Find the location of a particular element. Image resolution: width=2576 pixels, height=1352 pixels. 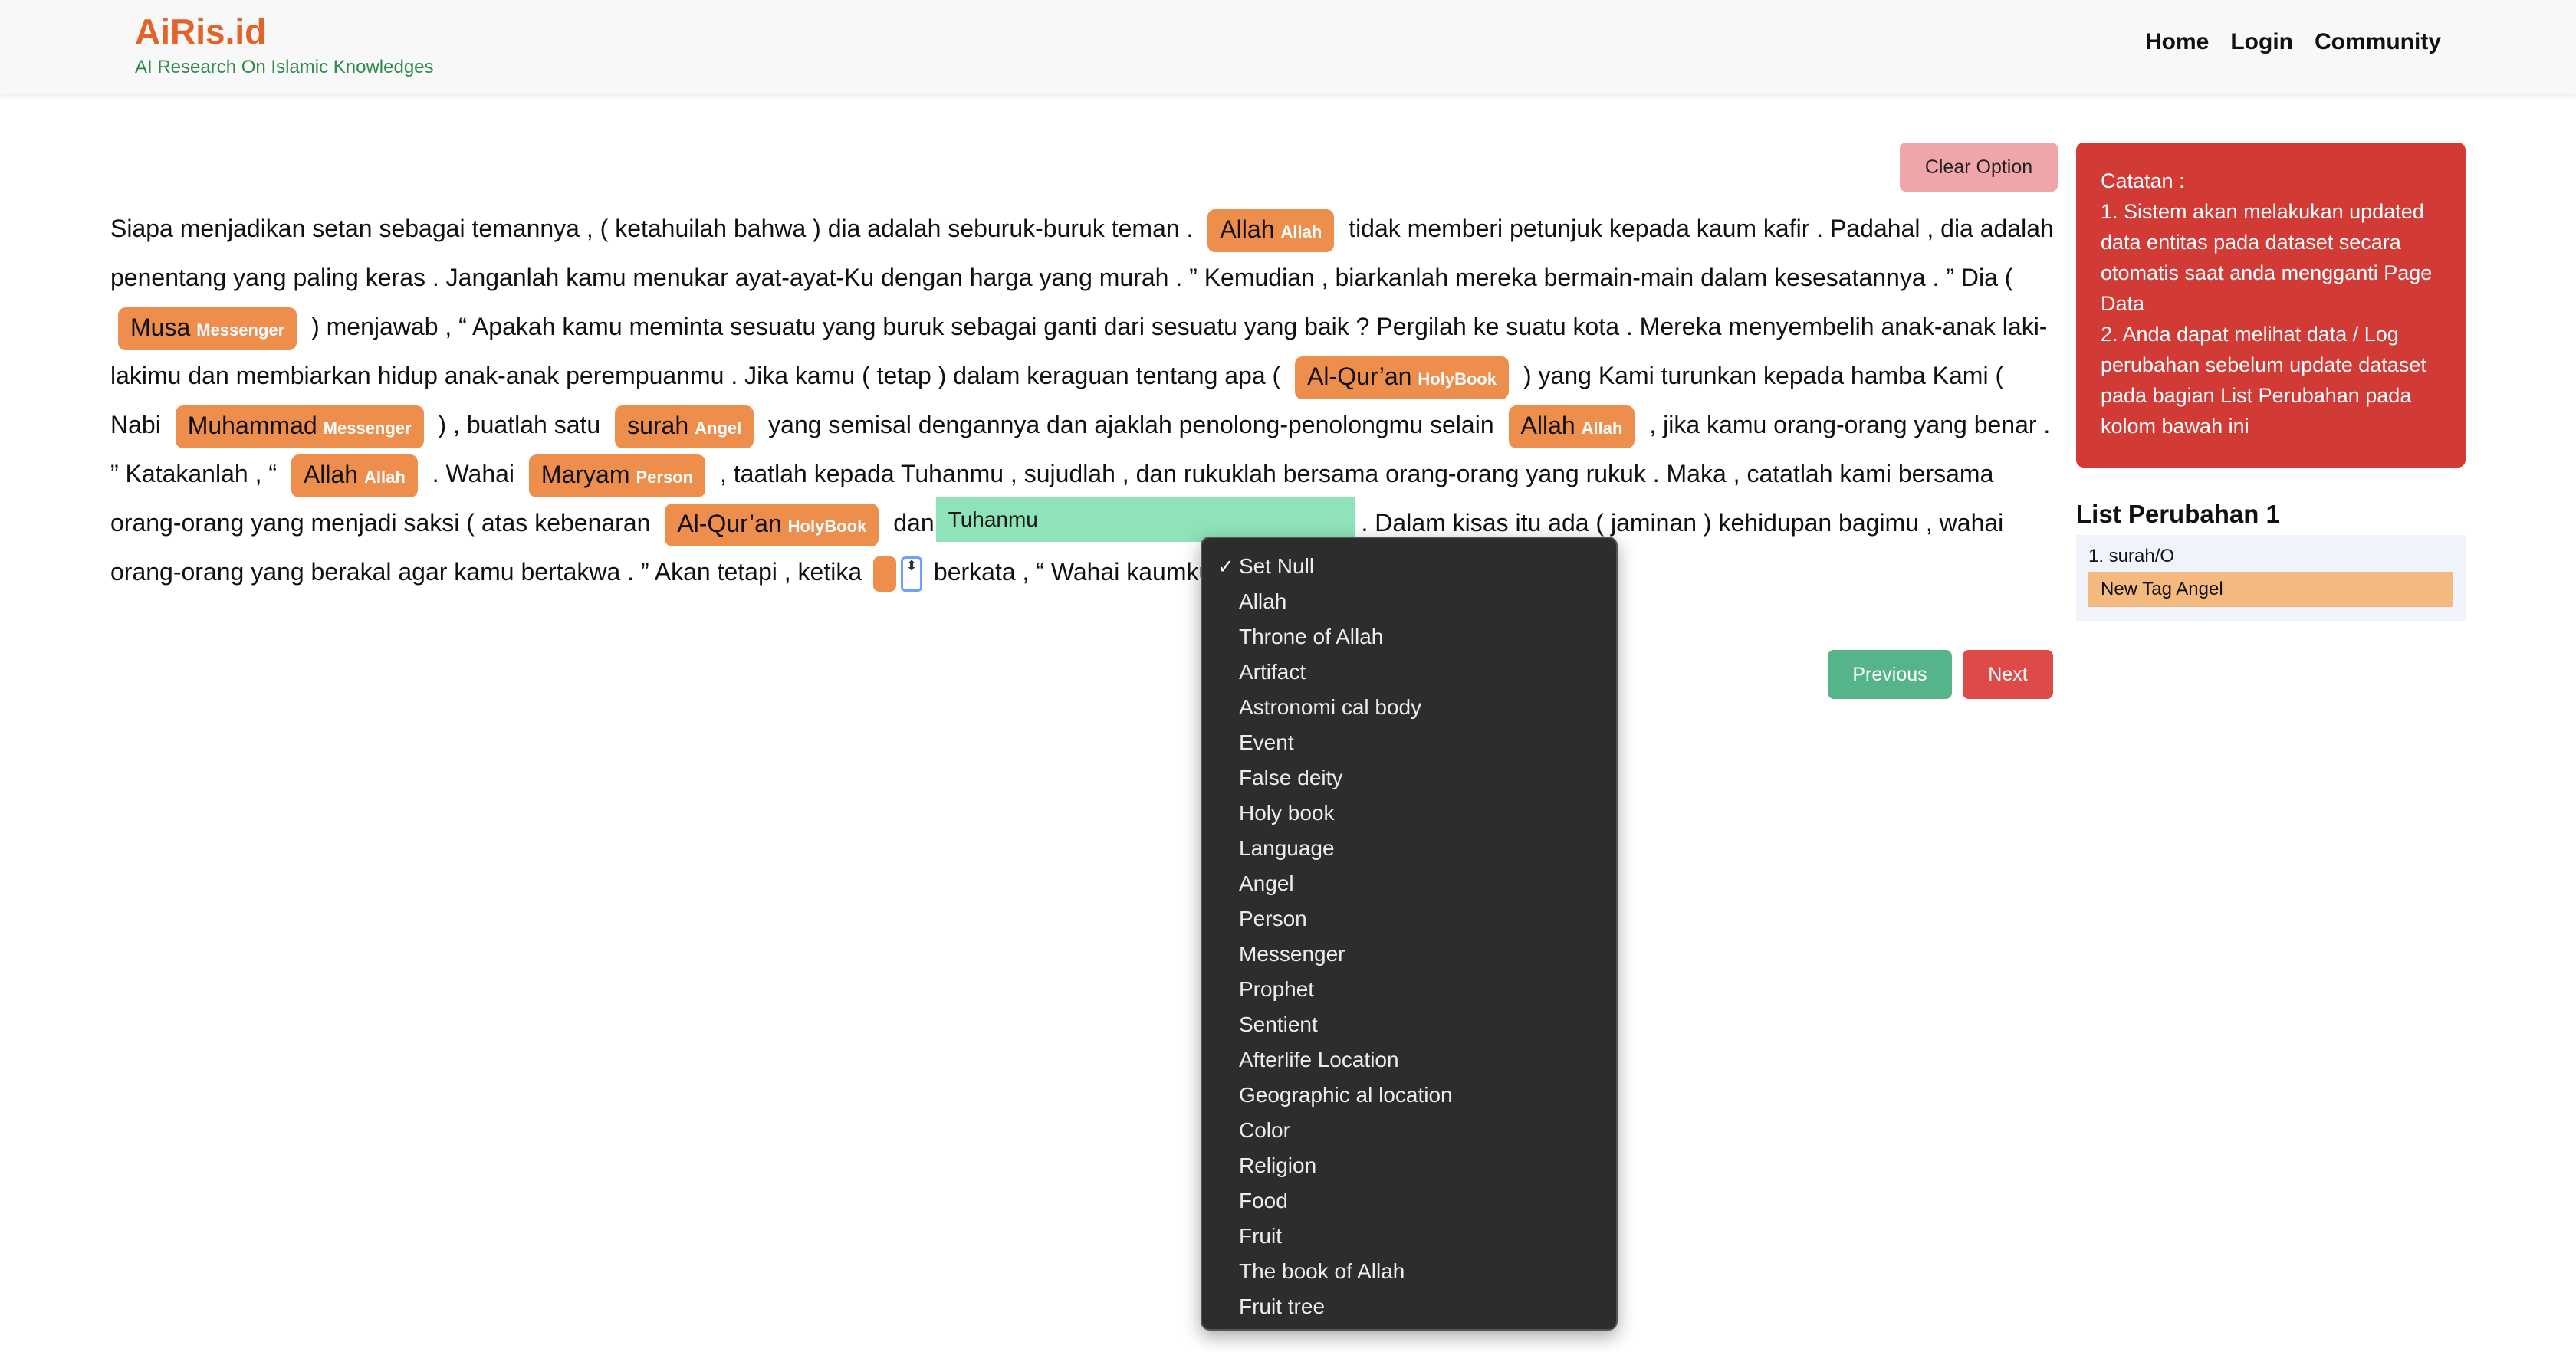

dropdown-option: Artifact is located at coordinates (1409, 672).